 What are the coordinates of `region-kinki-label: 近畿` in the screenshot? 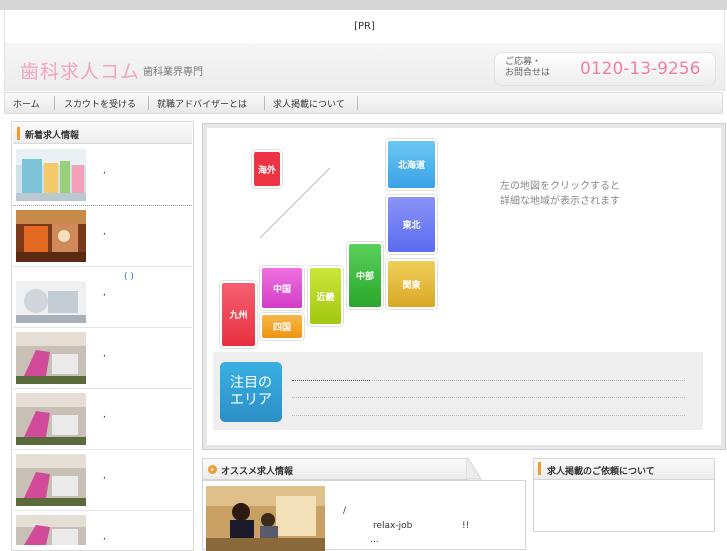 It's located at (325, 297).